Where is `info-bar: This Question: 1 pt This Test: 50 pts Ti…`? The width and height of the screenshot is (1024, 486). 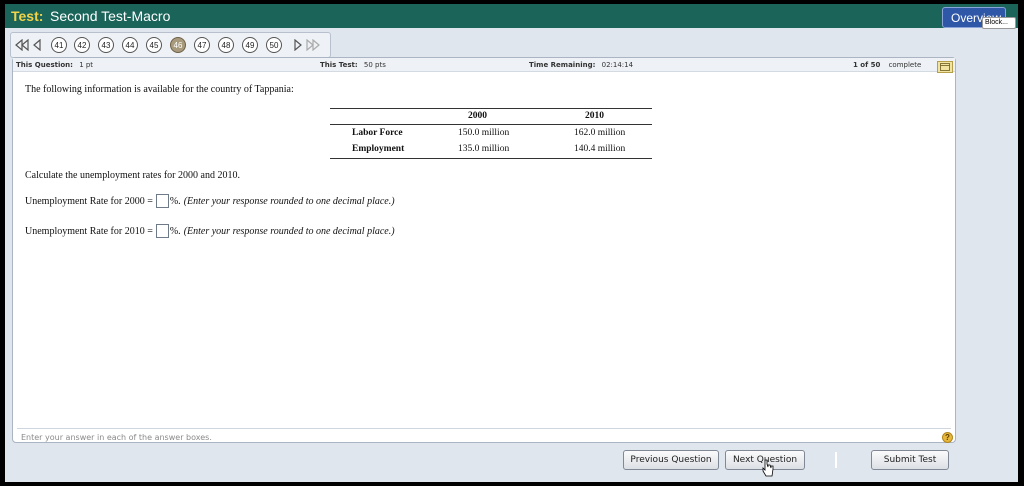 info-bar: This Question: 1 pt This Test: 50 pts Ti… is located at coordinates (484, 65).